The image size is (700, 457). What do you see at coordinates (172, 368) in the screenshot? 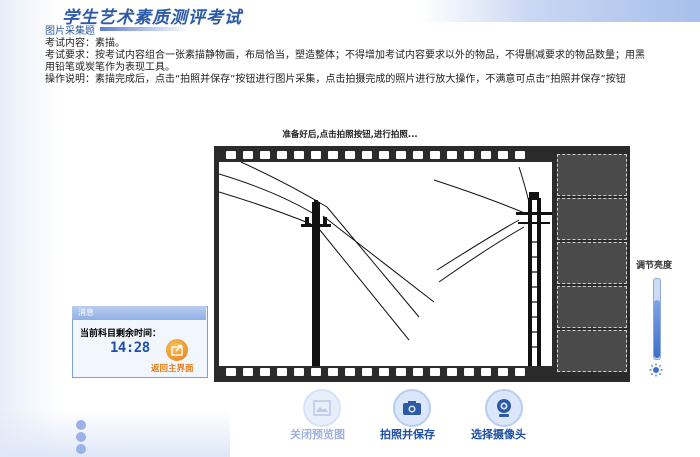
I see `return-home-label: 返回主界面` at bounding box center [172, 368].